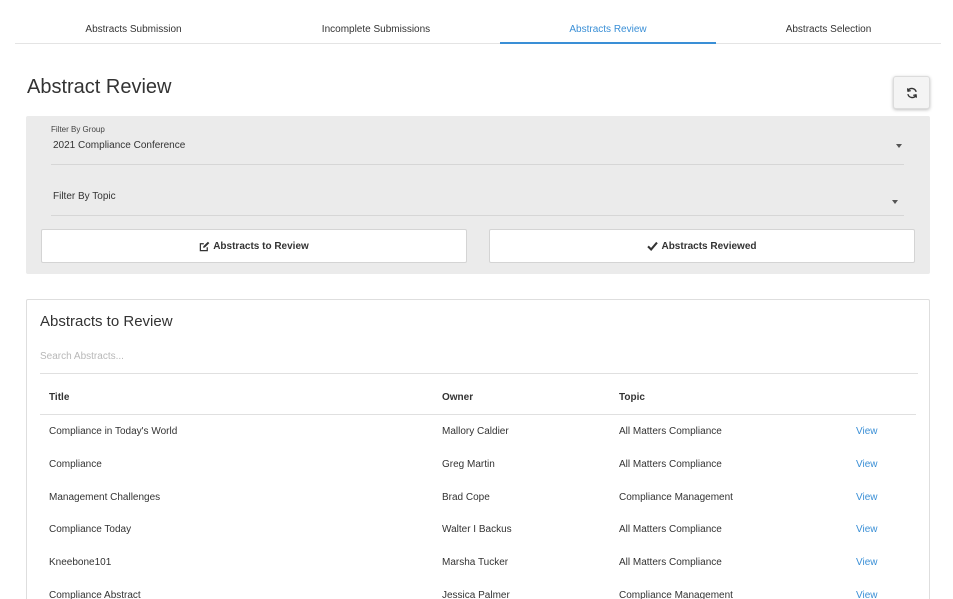  Describe the element at coordinates (59, 397) in the screenshot. I see `column-header-title: Title` at that location.